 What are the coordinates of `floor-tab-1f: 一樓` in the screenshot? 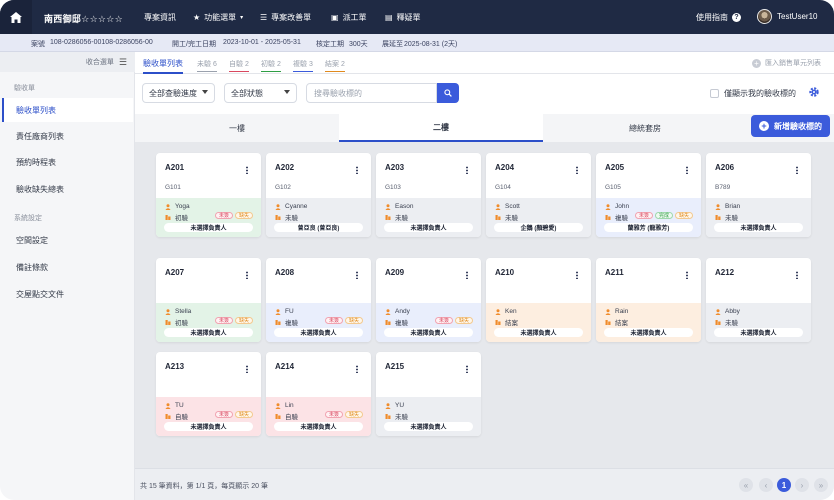 It's located at (237, 128).